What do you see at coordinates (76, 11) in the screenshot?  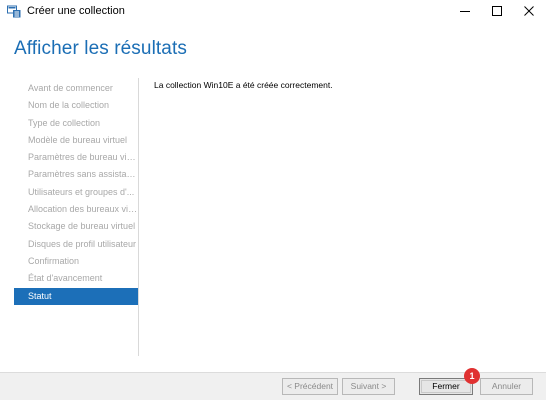 I see `window-title: Créer une collection` at bounding box center [76, 11].